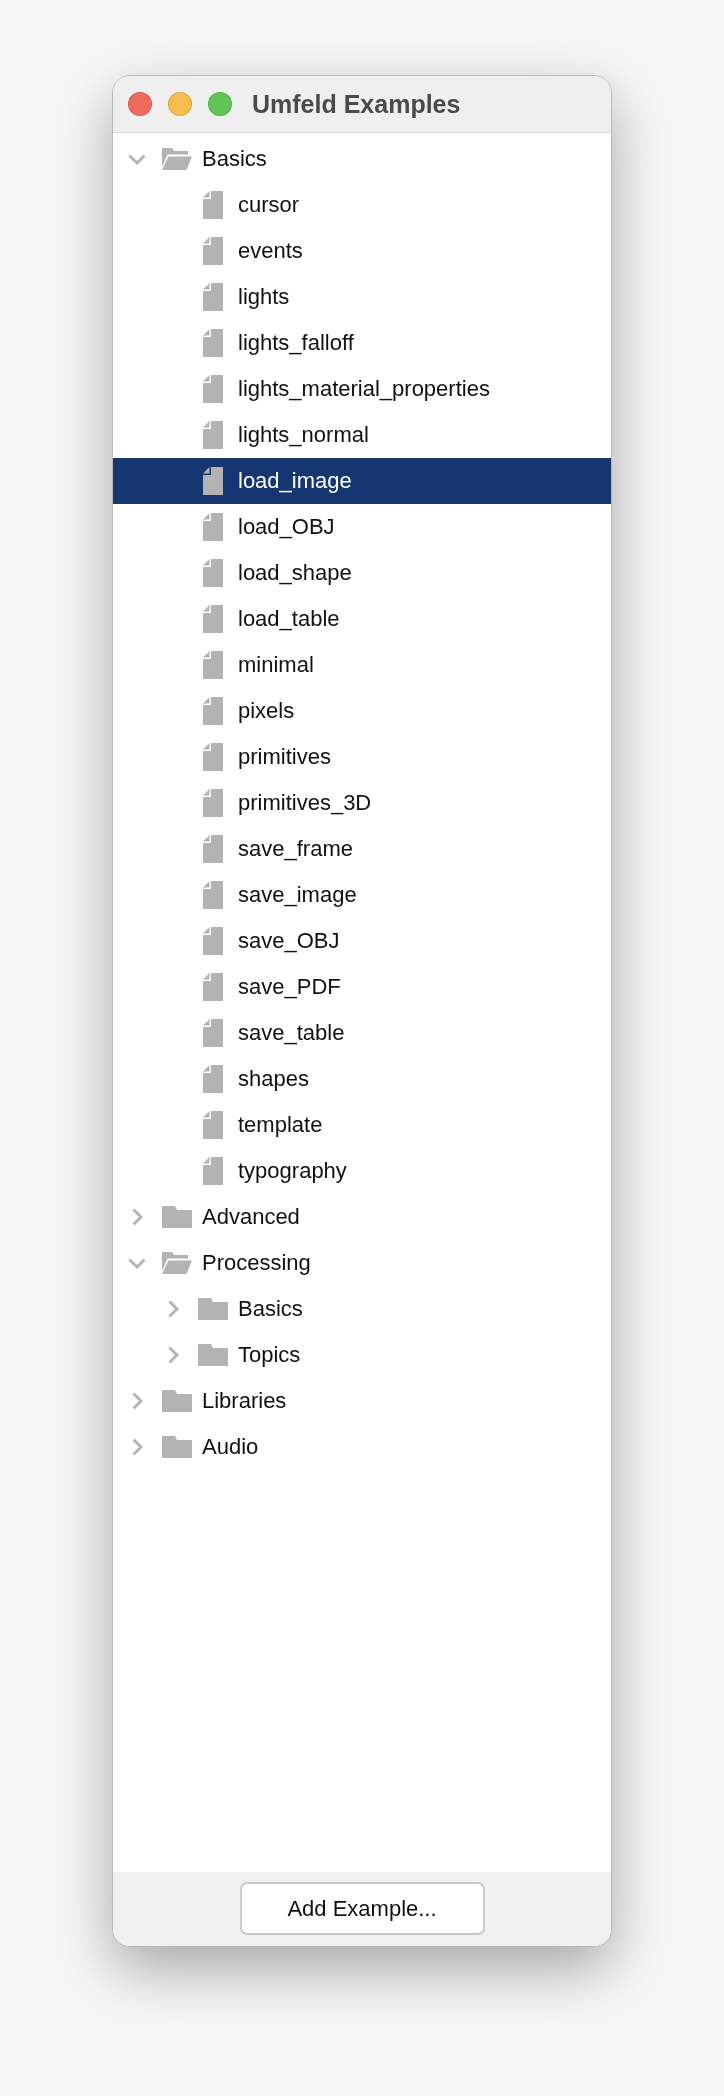  Describe the element at coordinates (362, 757) in the screenshot. I see `tree-item: primitives` at that location.